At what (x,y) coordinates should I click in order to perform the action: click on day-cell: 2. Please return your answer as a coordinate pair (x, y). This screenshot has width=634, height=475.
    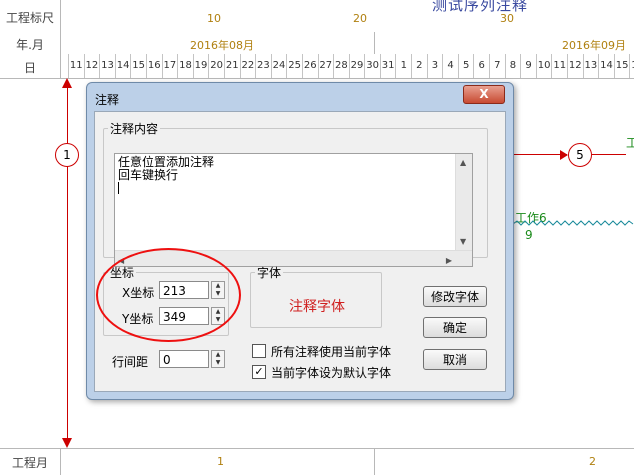
    Looking at the image, I should click on (419, 66).